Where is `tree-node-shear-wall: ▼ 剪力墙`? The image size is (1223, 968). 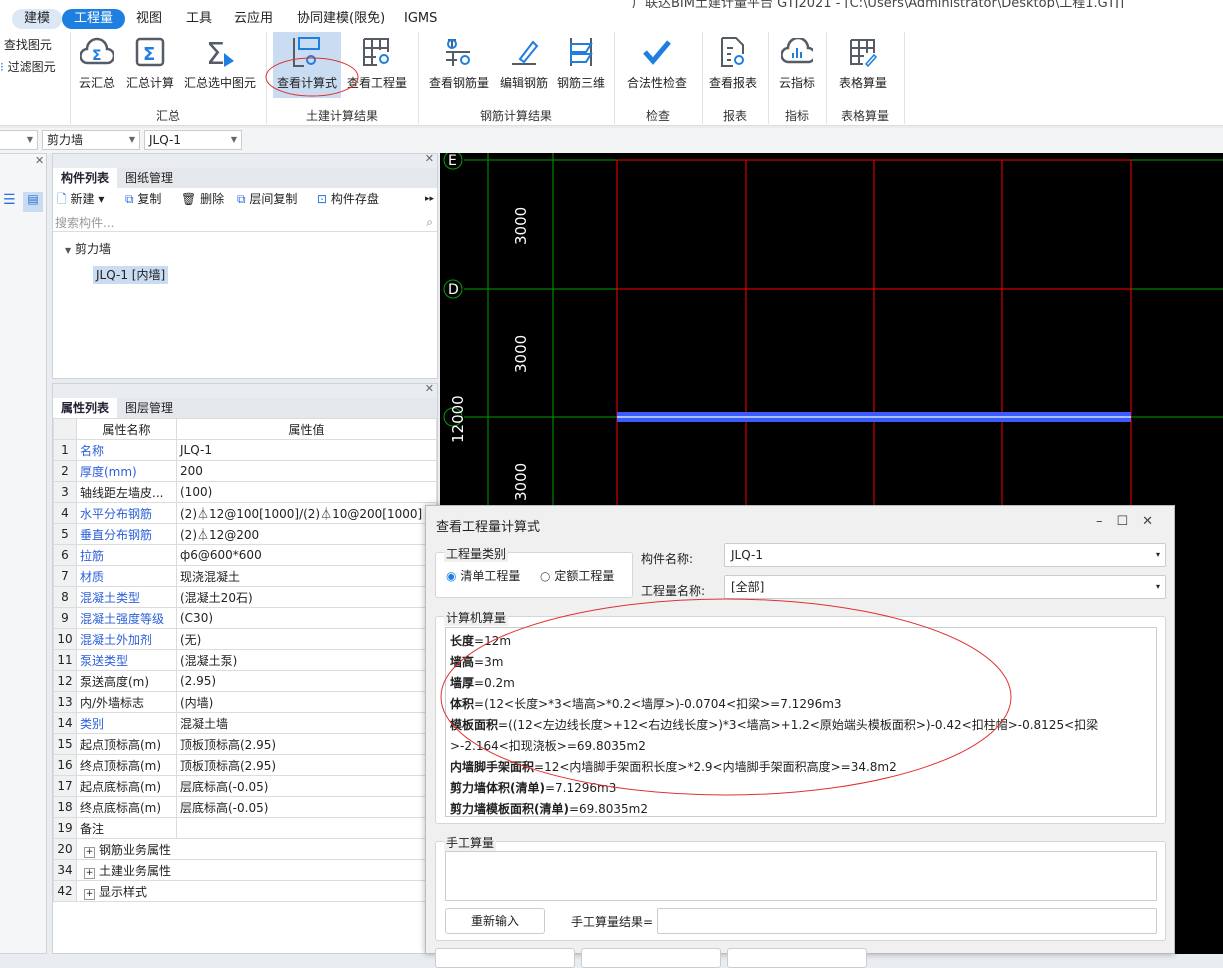
tree-node-shear-wall: ▼ 剪力墙 is located at coordinates (251, 250).